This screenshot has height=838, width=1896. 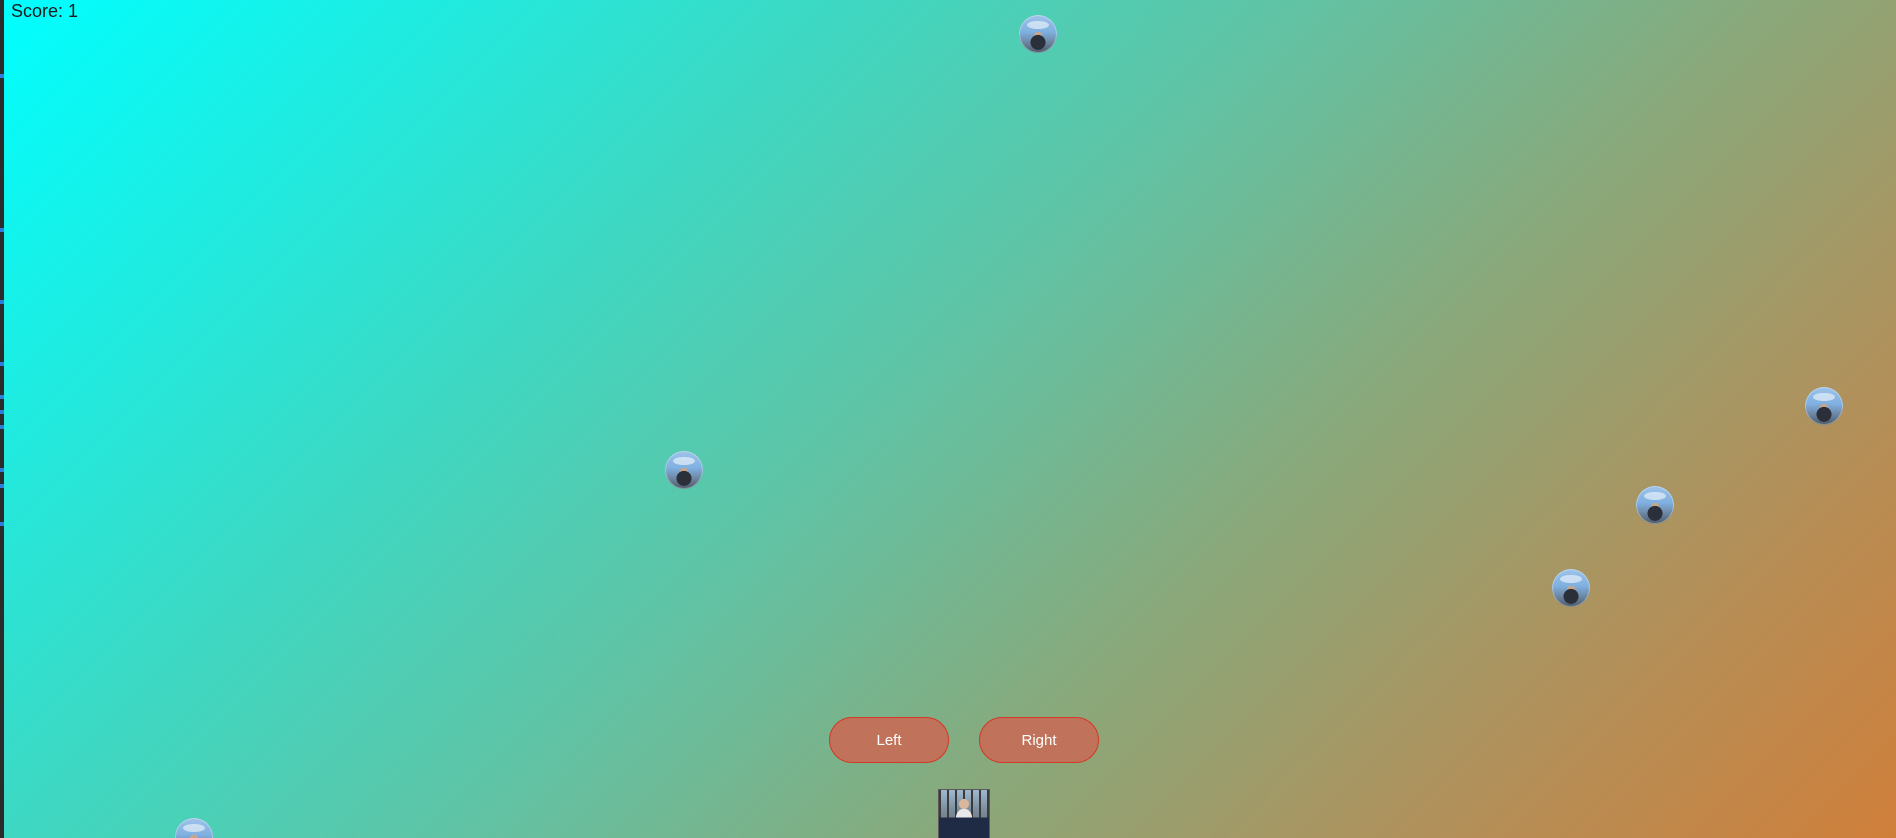 What do you see at coordinates (964, 813) in the screenshot?
I see `player-icon` at bounding box center [964, 813].